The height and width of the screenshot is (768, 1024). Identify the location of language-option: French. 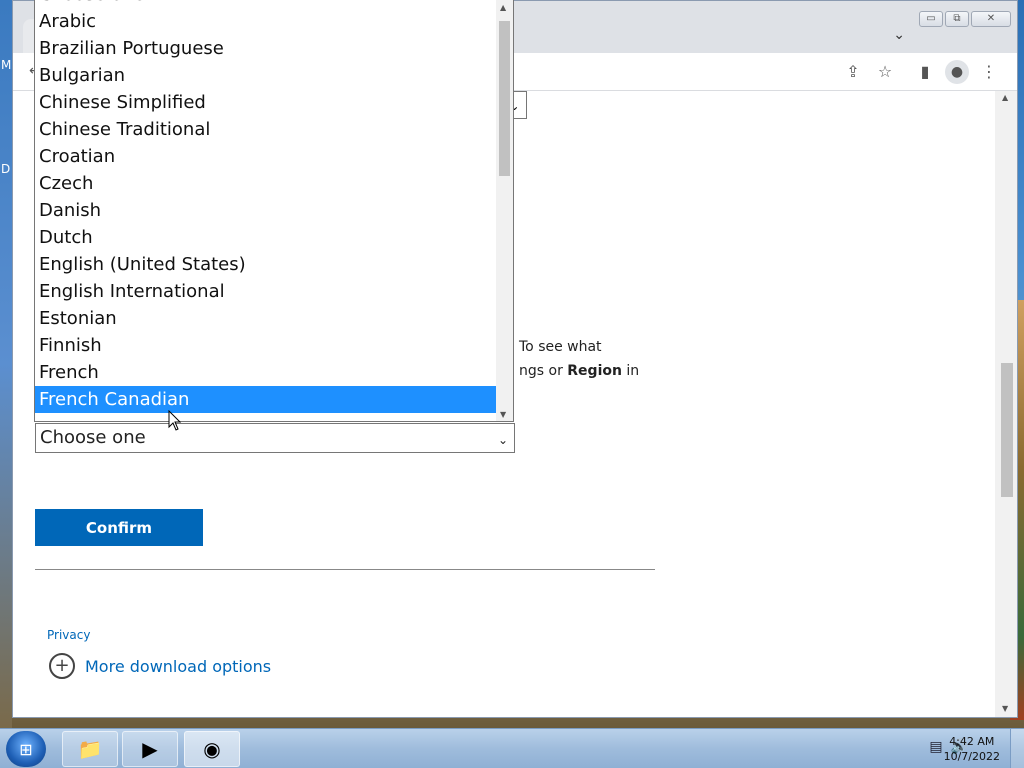
(266, 372).